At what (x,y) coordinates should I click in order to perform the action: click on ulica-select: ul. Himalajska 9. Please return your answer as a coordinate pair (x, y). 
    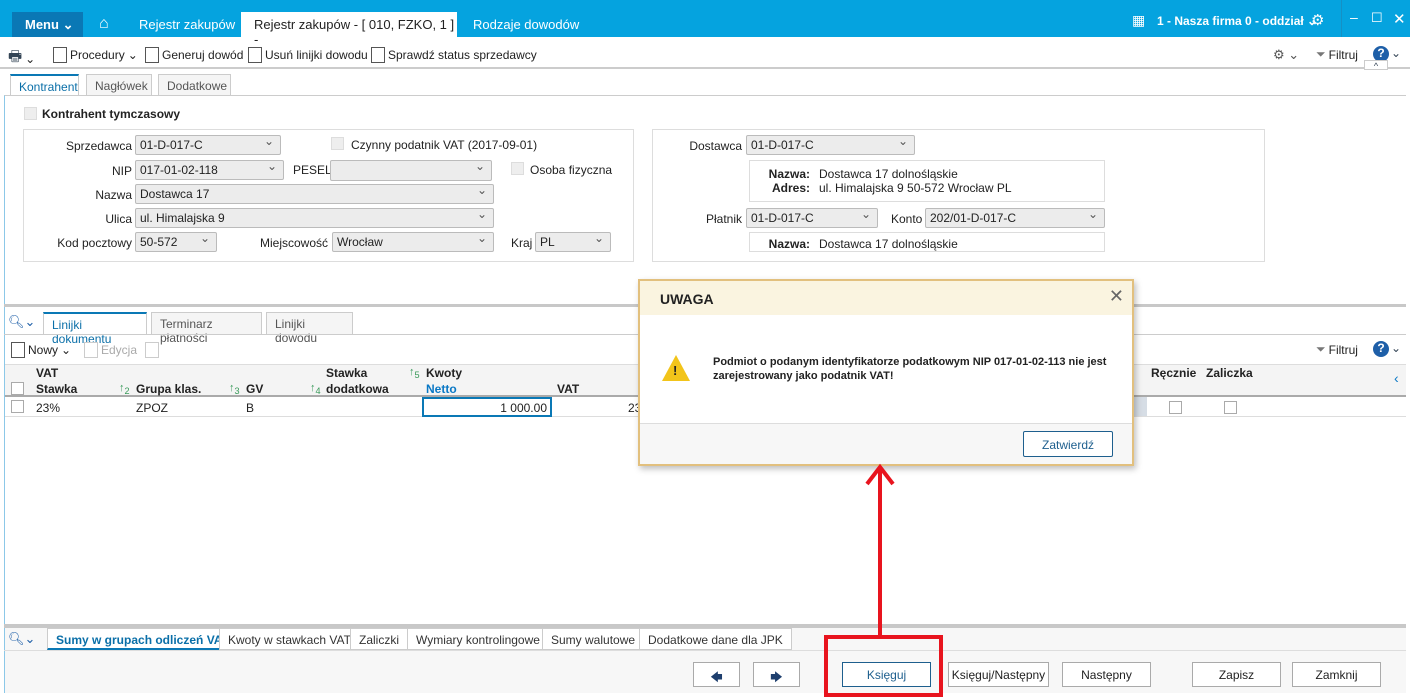
    Looking at the image, I should click on (314, 217).